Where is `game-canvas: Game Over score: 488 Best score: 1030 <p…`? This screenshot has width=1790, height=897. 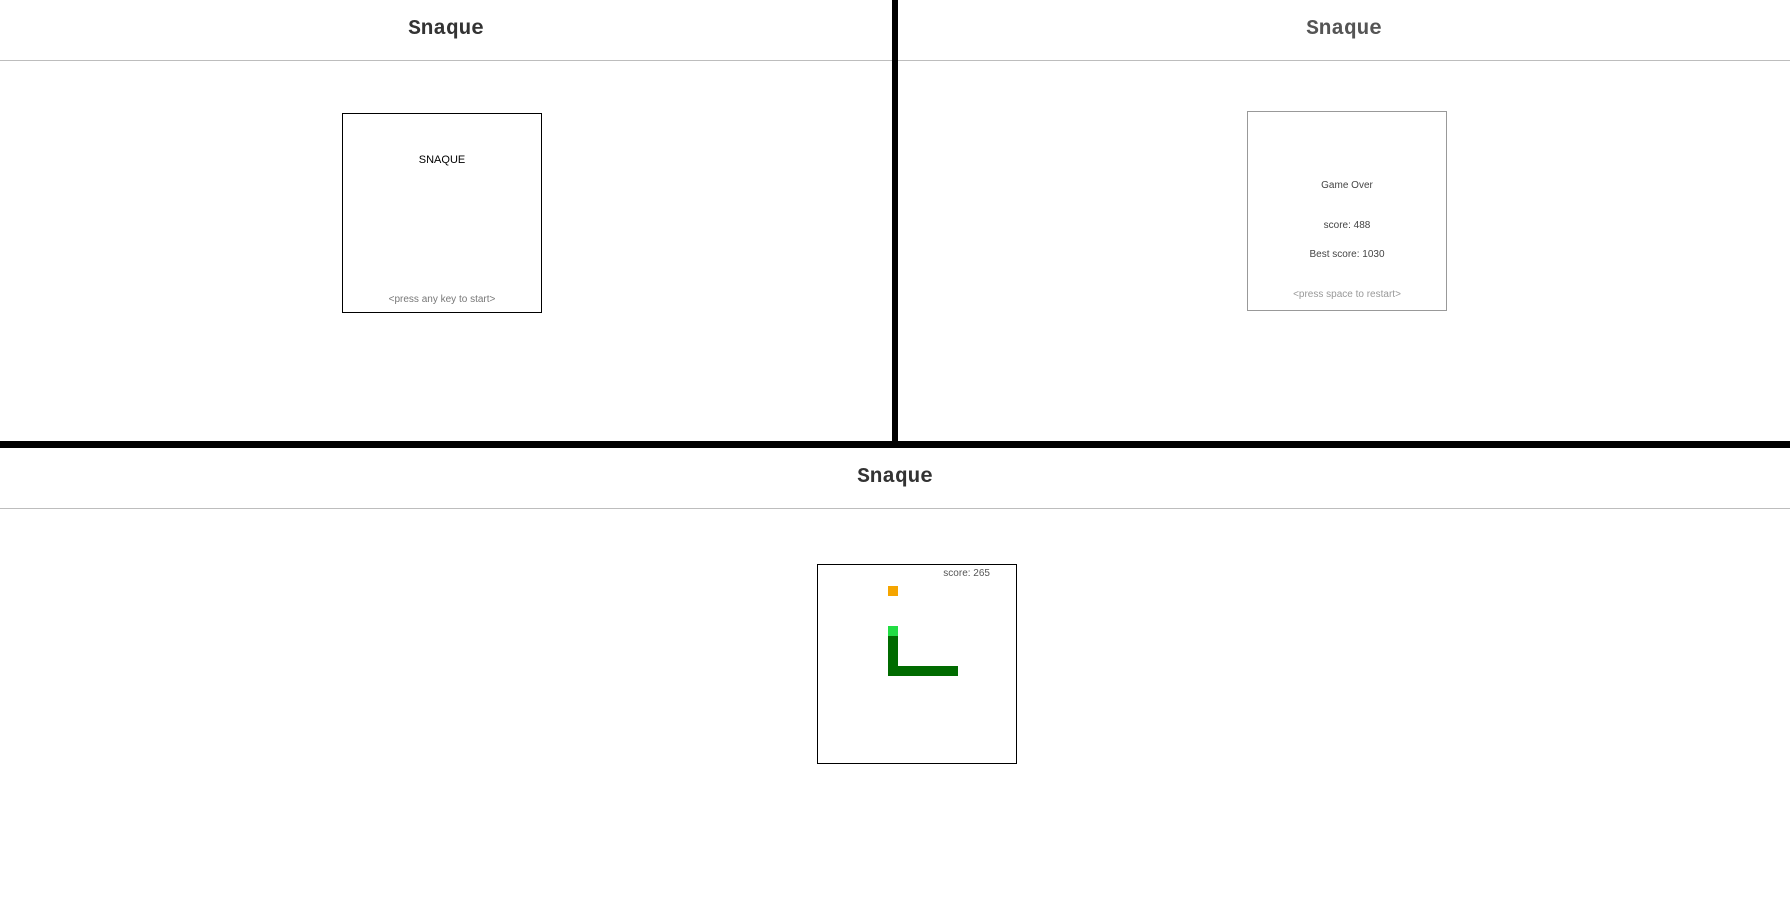
game-canvas: Game Over score: 488 Best score: 1030 <p… is located at coordinates (1347, 211).